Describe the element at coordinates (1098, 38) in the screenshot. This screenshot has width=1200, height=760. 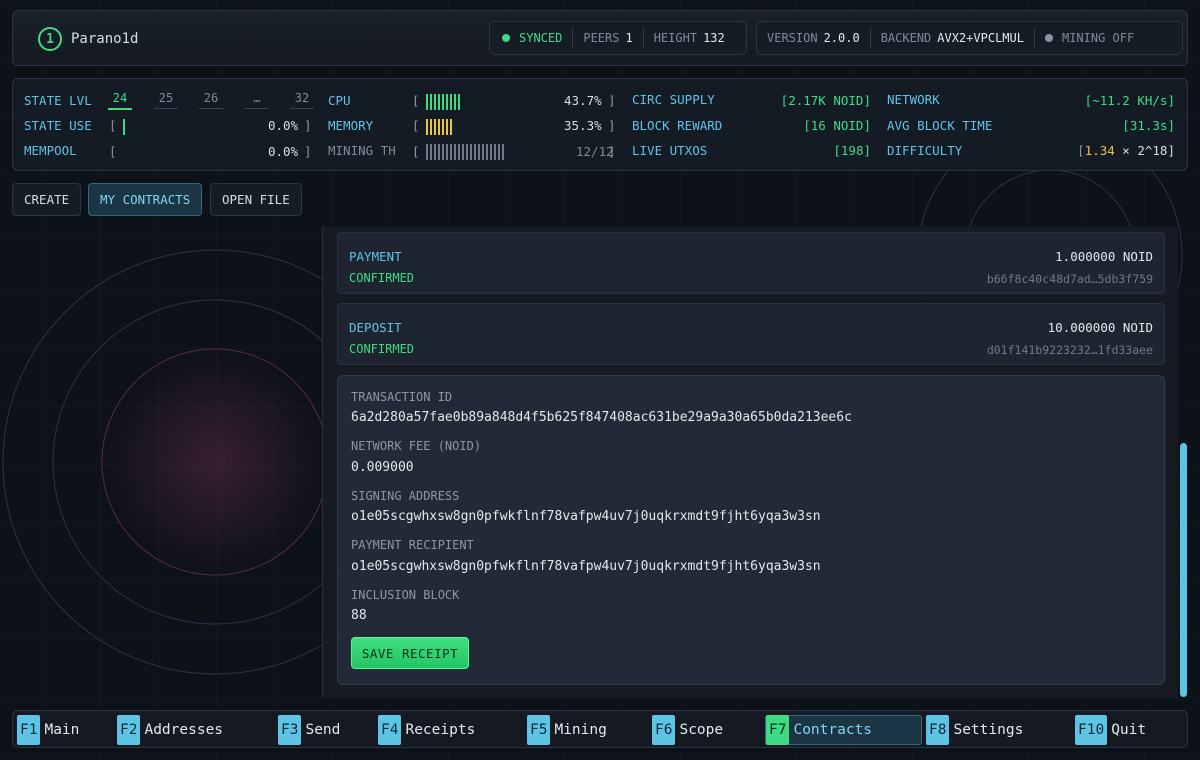
I see `mining-status: MINING OFF` at that location.